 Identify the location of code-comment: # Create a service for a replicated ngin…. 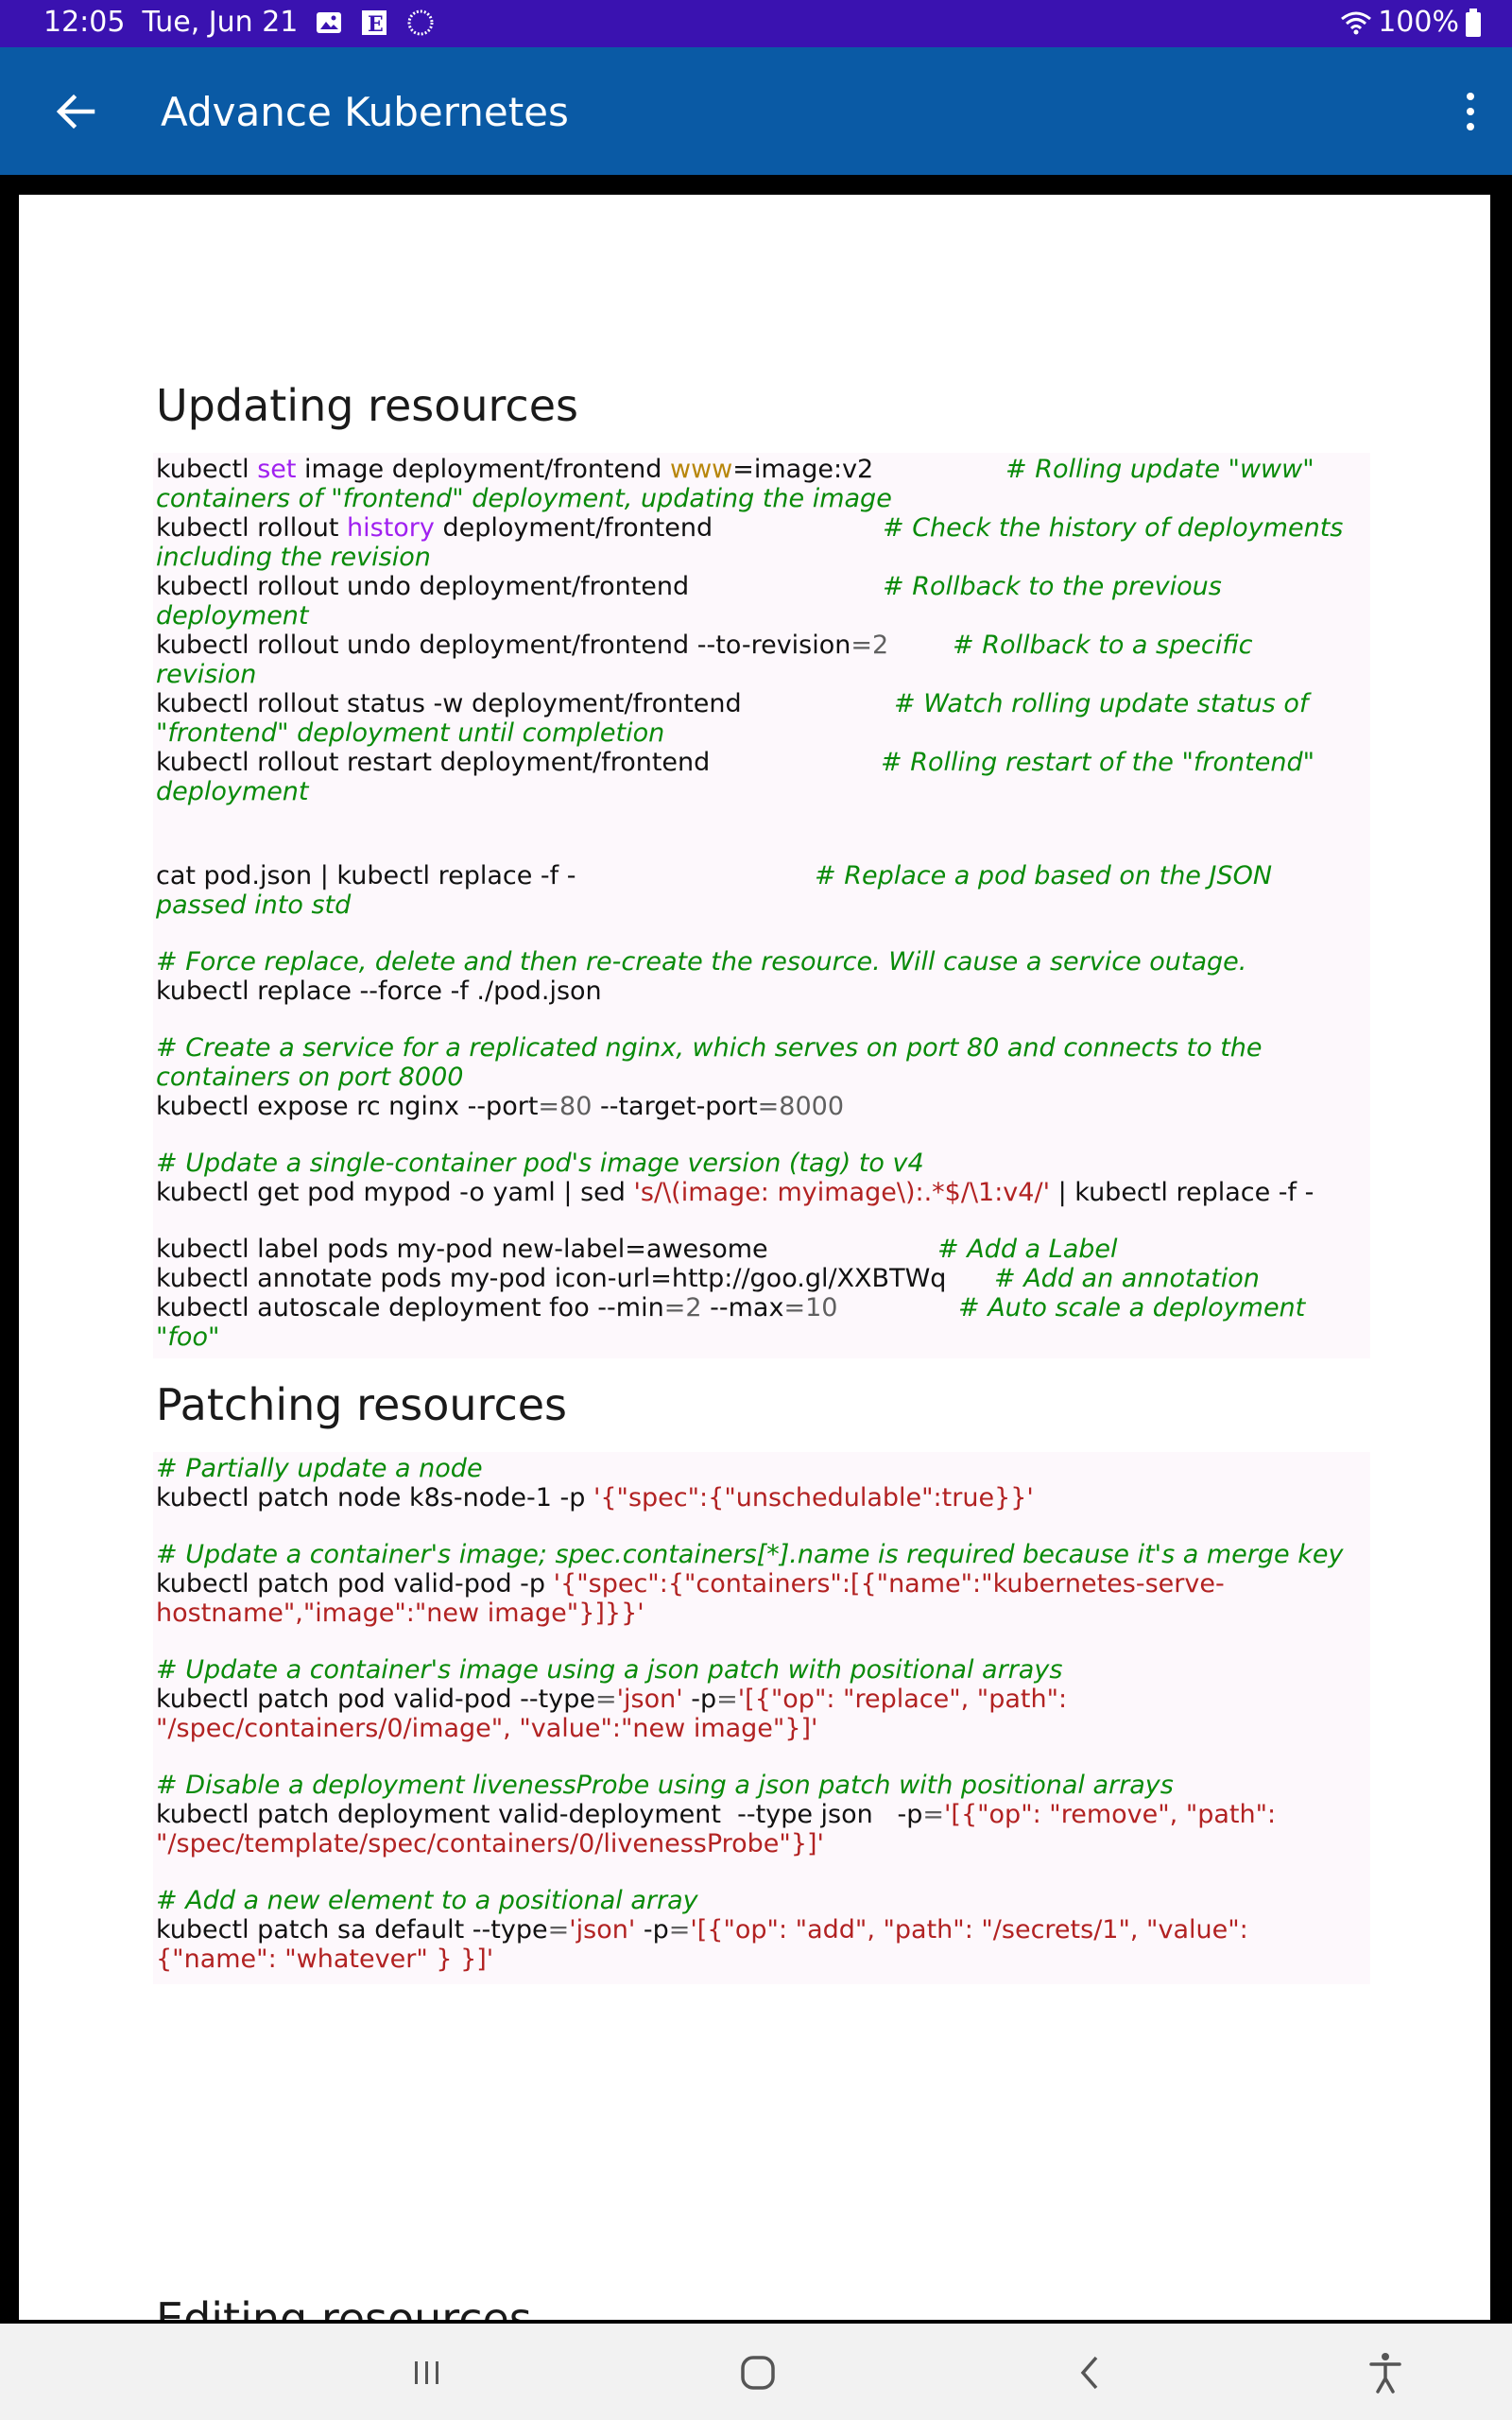
(709, 1048).